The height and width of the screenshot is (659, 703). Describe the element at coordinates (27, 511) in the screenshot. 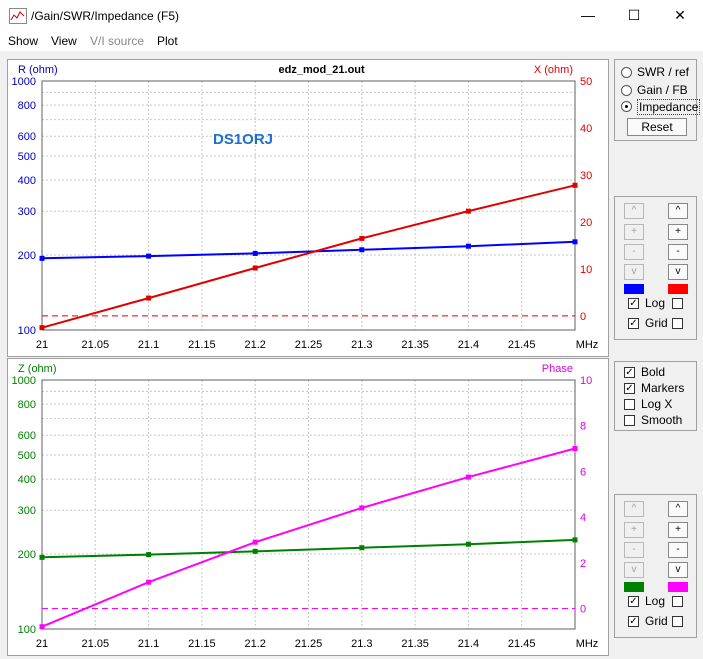

I see `left-tick-label: 300` at that location.